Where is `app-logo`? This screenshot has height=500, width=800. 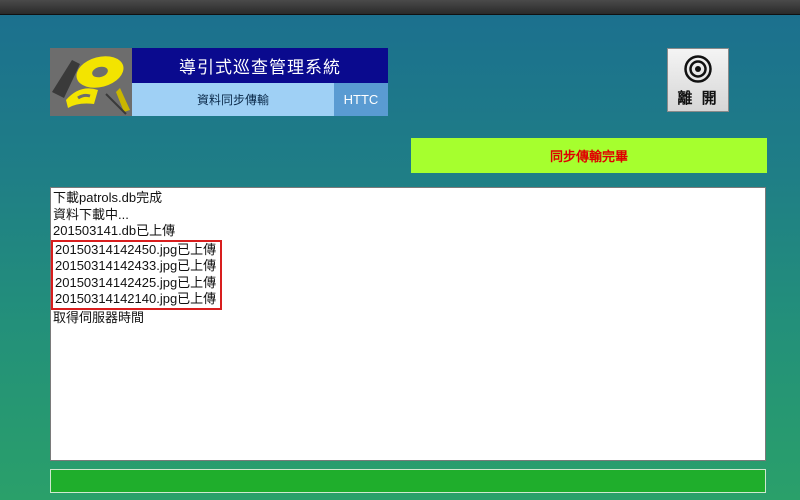
app-logo is located at coordinates (91, 82).